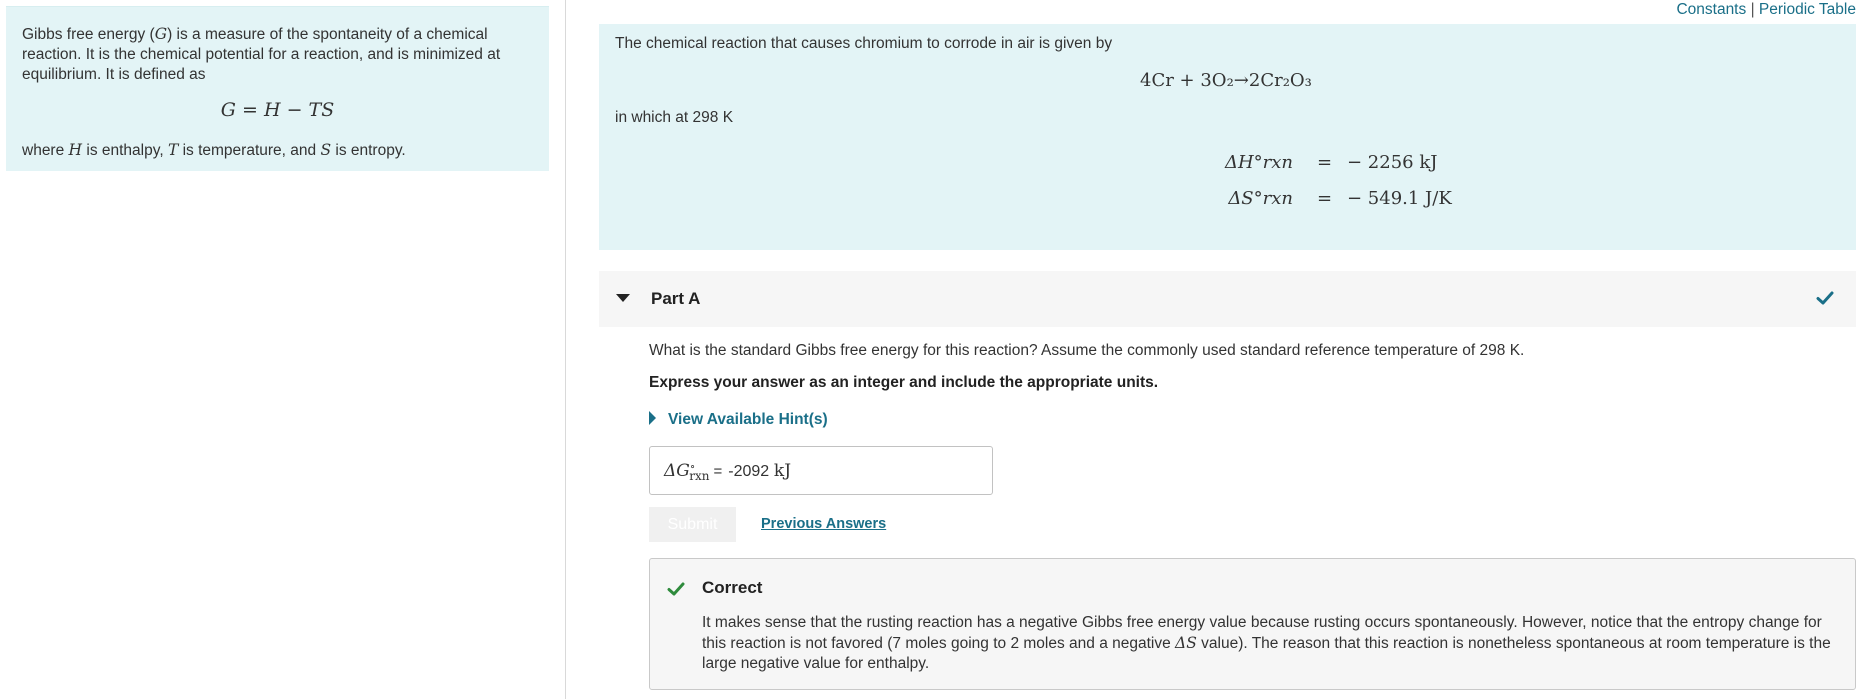 This screenshot has width=1865, height=699. What do you see at coordinates (277, 110) in the screenshot?
I see `gibbs-formula: G = H − TS` at bounding box center [277, 110].